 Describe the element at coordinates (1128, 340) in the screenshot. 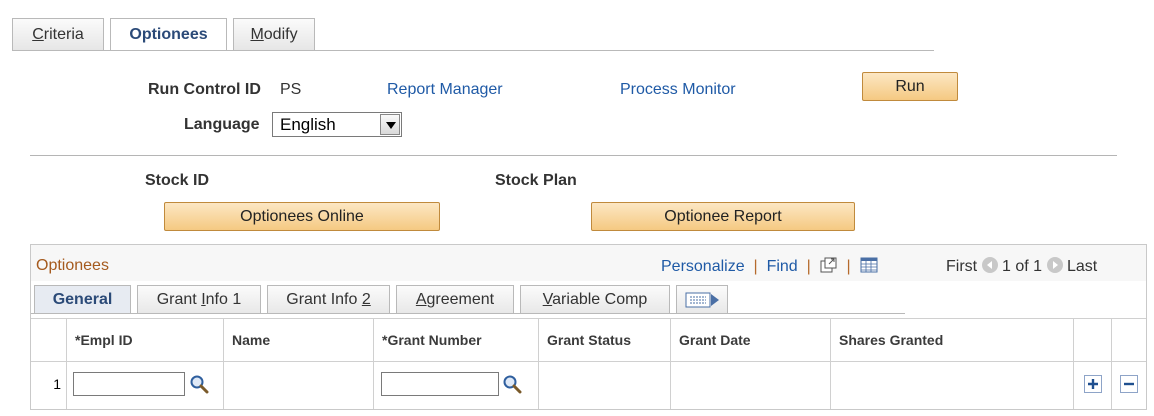

I see `delete-column-header` at that location.